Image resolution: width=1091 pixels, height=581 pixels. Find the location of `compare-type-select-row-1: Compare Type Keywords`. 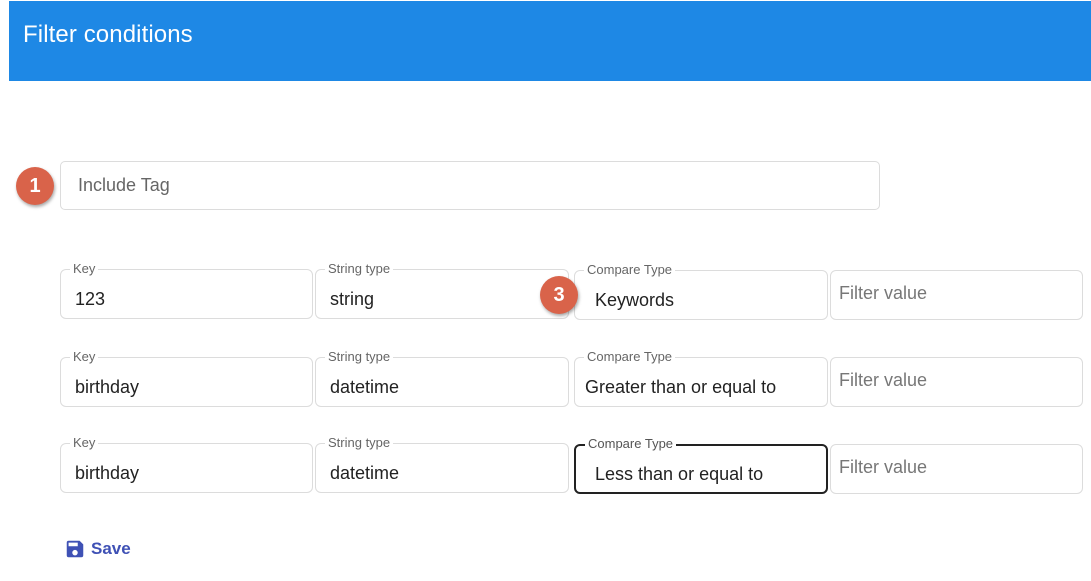

compare-type-select-row-1: Compare Type Keywords is located at coordinates (701, 291).